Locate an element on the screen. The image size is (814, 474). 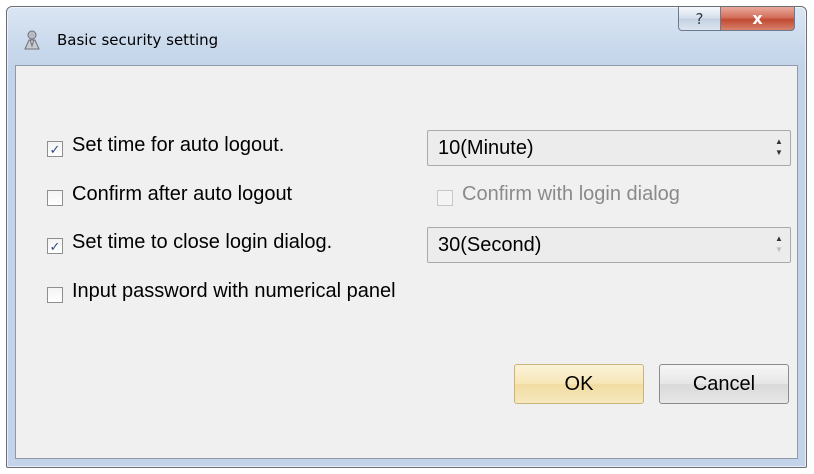
auto-logout-label: Set time for auto logout. is located at coordinates (178, 145).